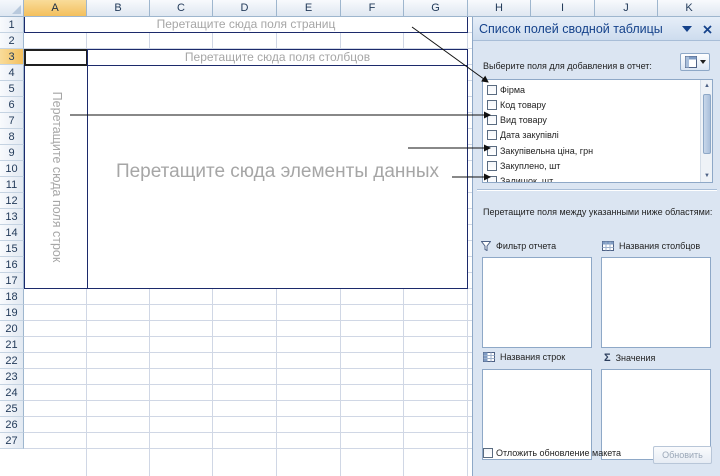  I want to click on values-label: Σ Значения, so click(629, 358).